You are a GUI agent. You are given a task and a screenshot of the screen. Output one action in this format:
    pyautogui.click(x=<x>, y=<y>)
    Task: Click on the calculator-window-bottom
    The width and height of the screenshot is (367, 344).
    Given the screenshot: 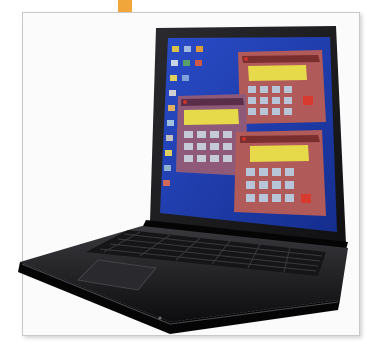 What is the action you would take?
    pyautogui.click(x=280, y=173)
    